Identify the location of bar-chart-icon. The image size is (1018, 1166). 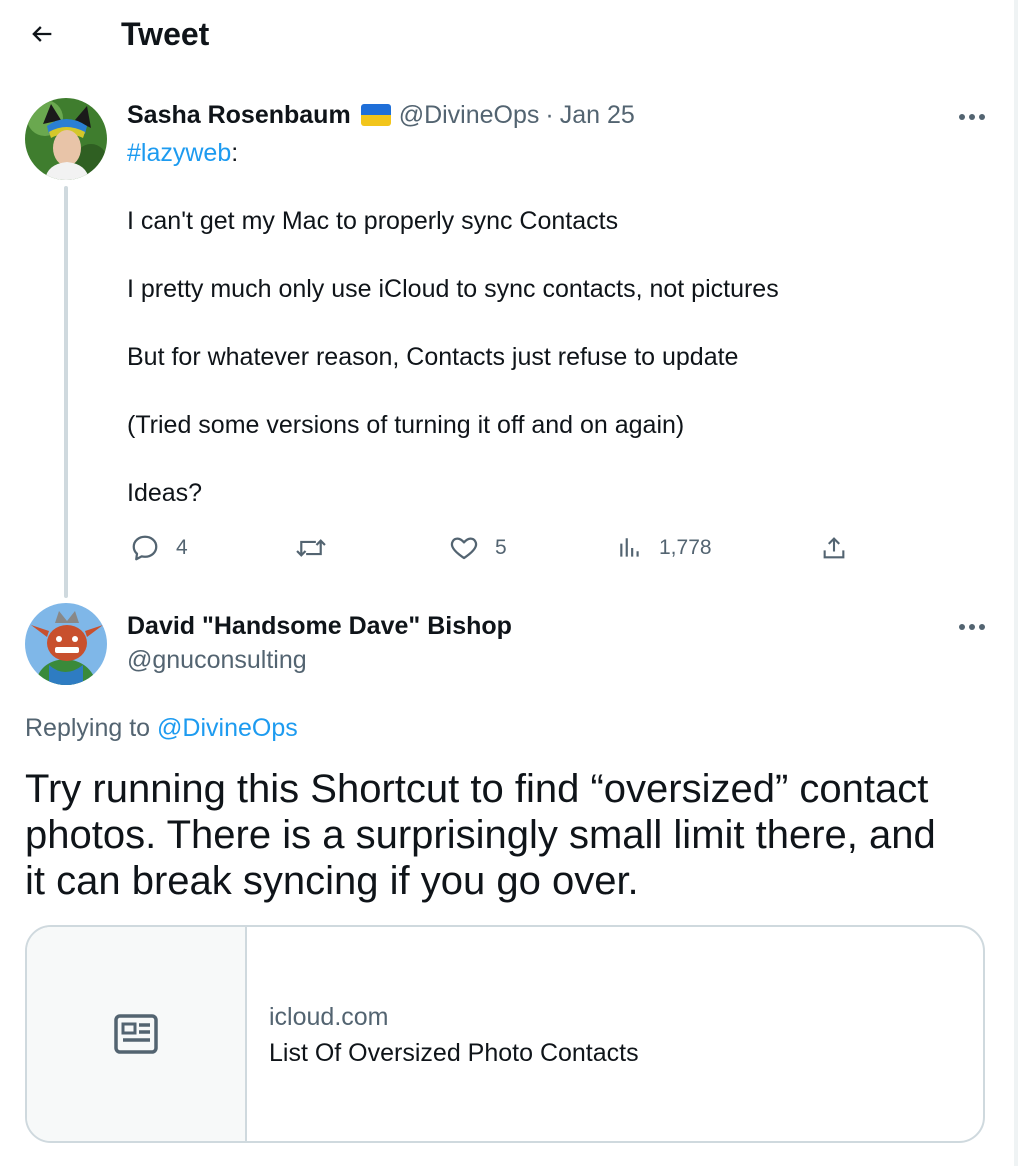
(629, 547).